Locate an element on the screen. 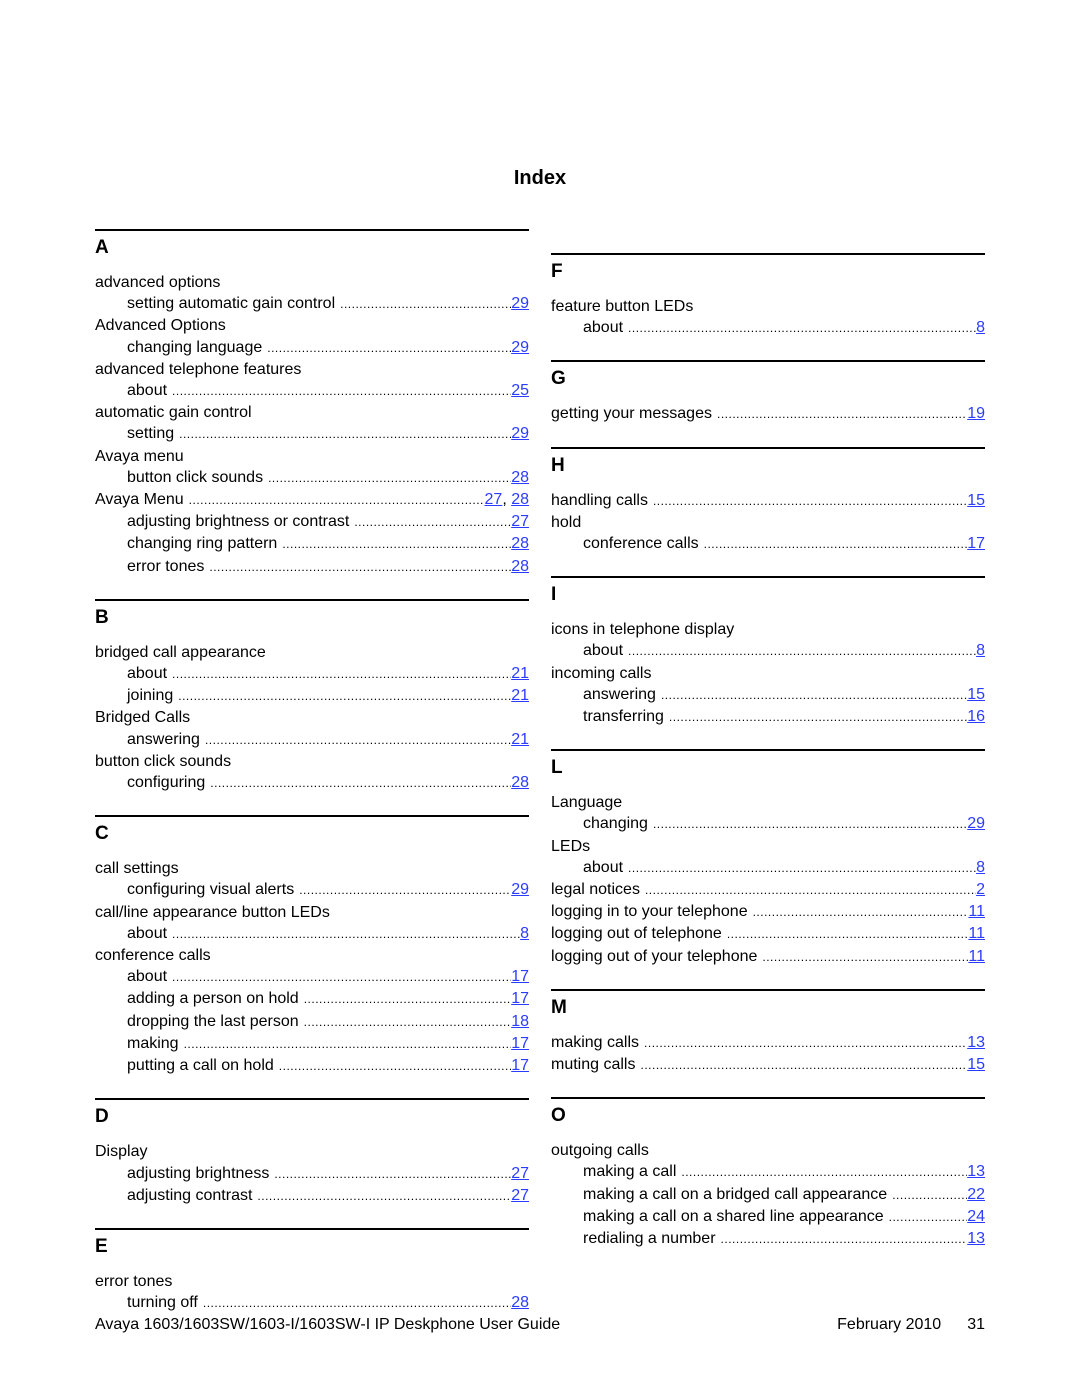  page-link: 16 is located at coordinates (976, 716).